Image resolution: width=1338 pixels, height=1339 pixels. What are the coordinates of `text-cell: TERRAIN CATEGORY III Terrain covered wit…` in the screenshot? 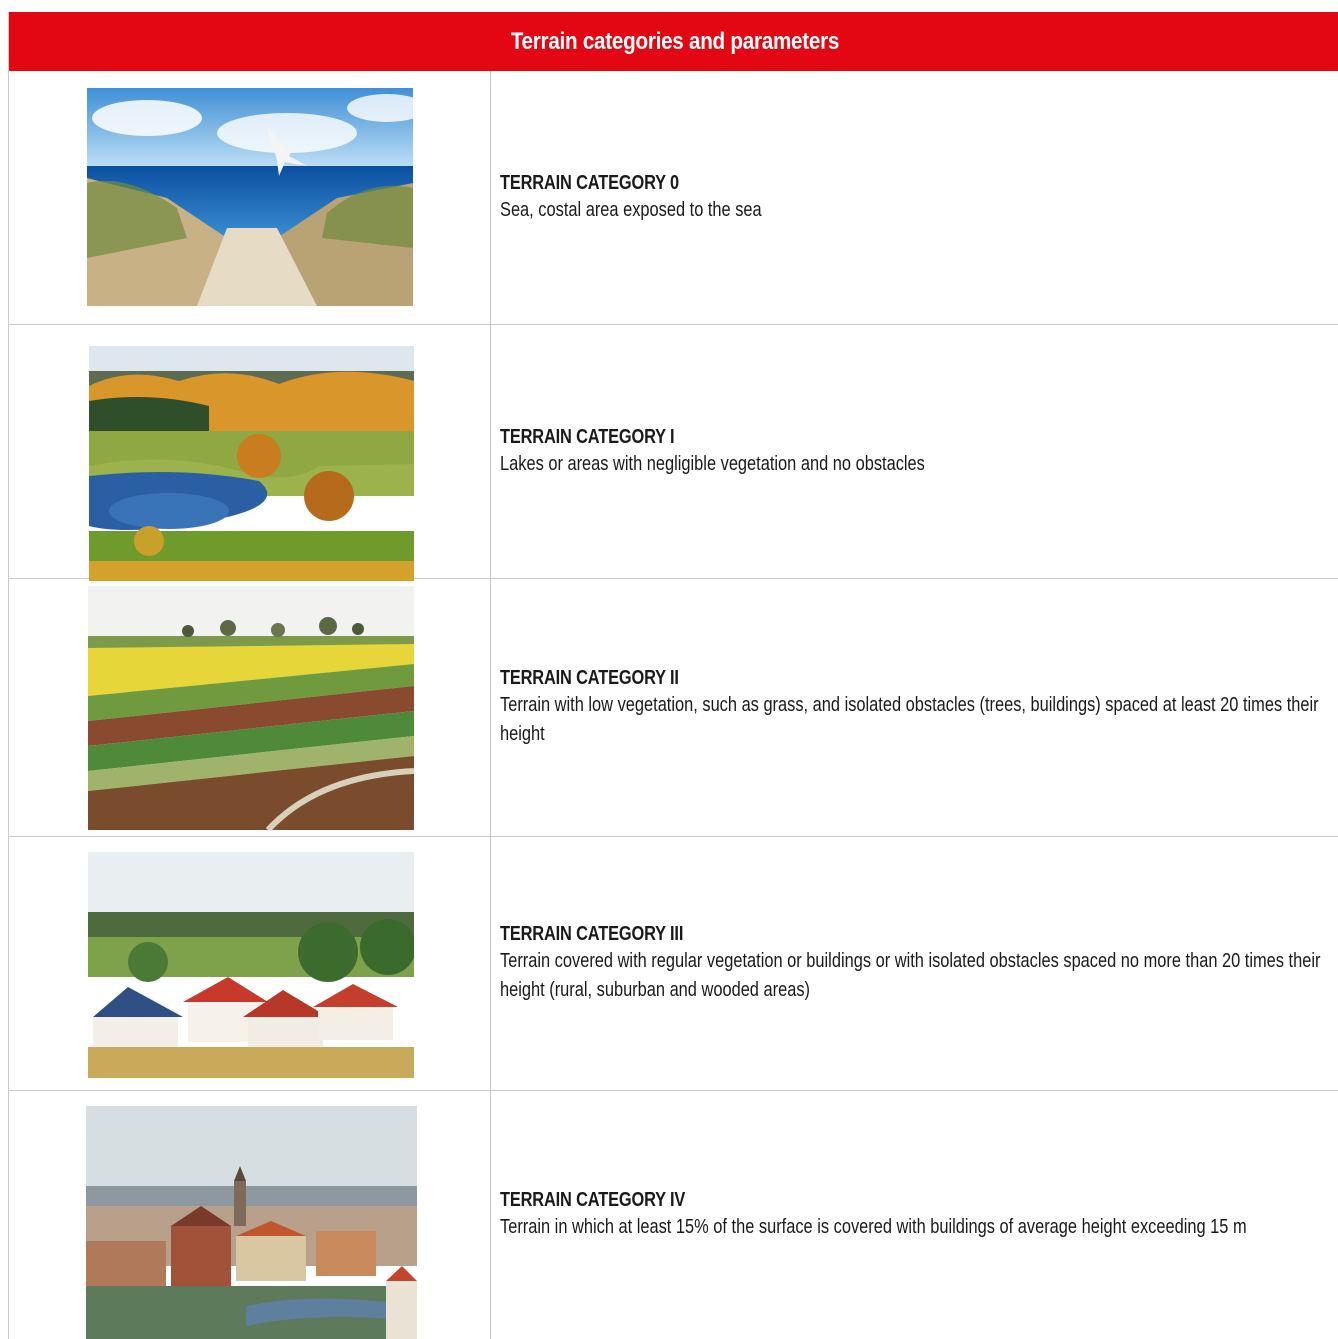 It's located at (919, 963).